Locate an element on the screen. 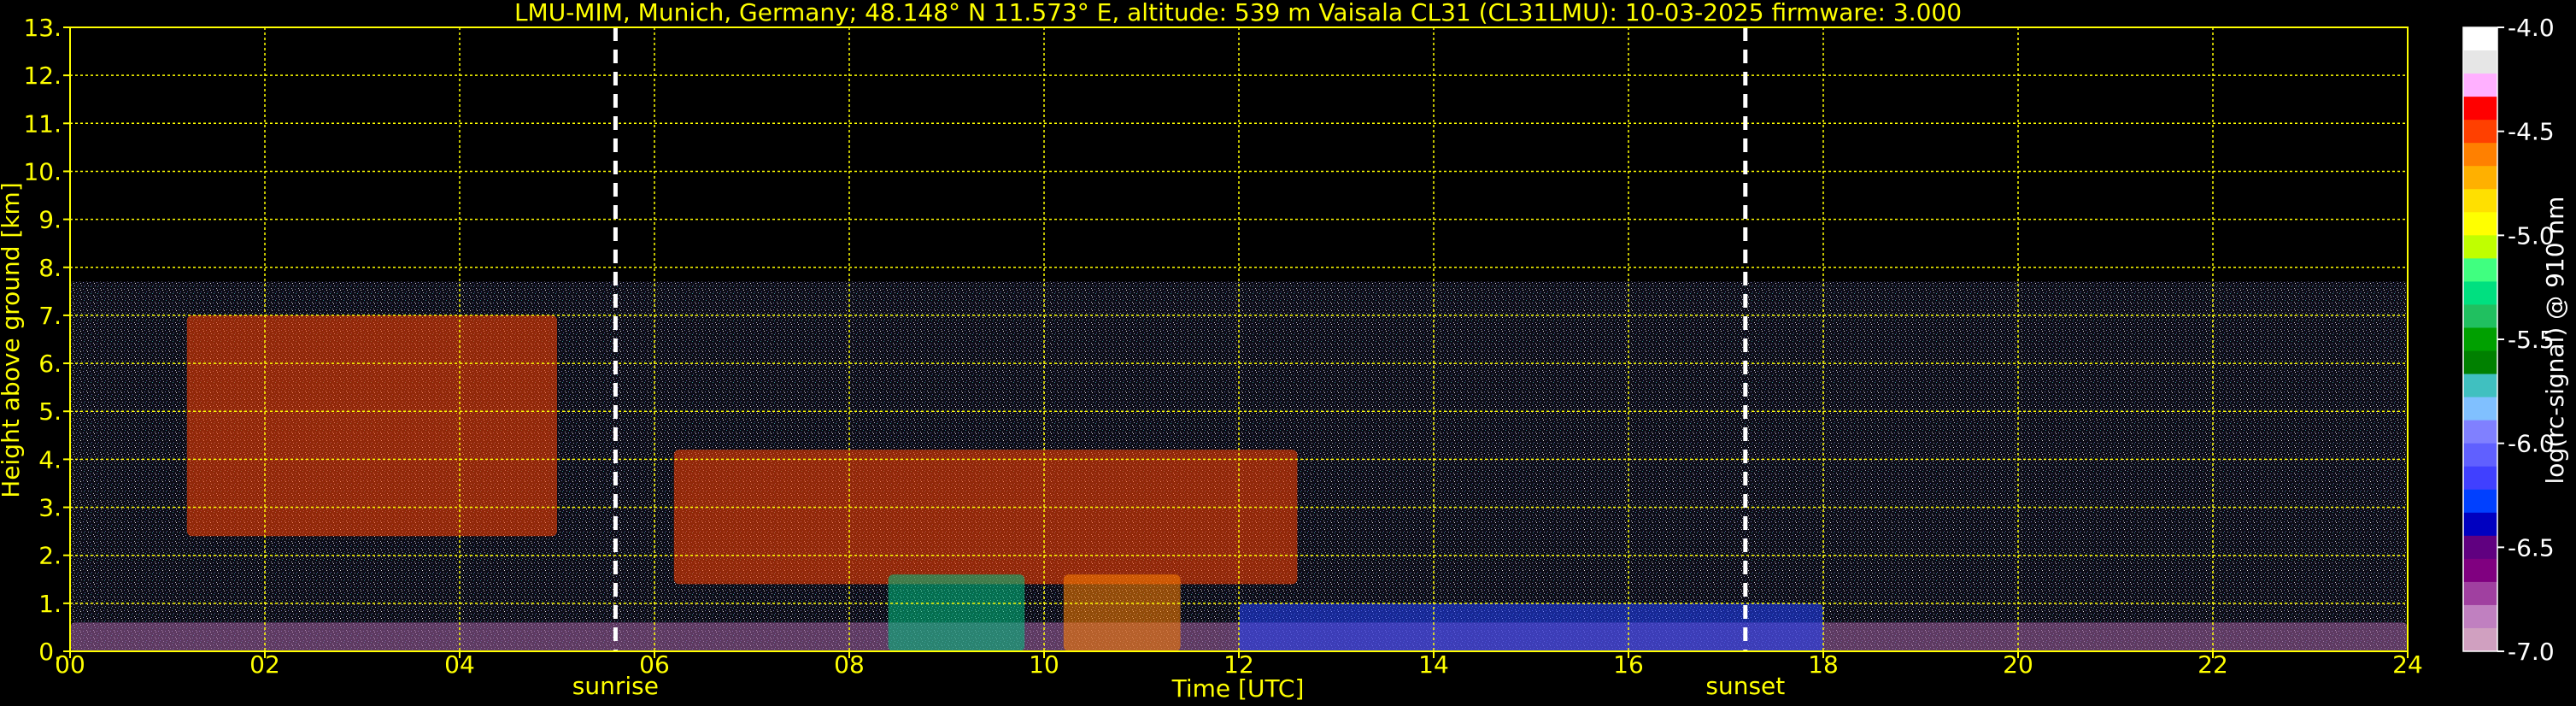 The height and width of the screenshot is (706, 2576). x-tick-label: 22 is located at coordinates (2213, 664).